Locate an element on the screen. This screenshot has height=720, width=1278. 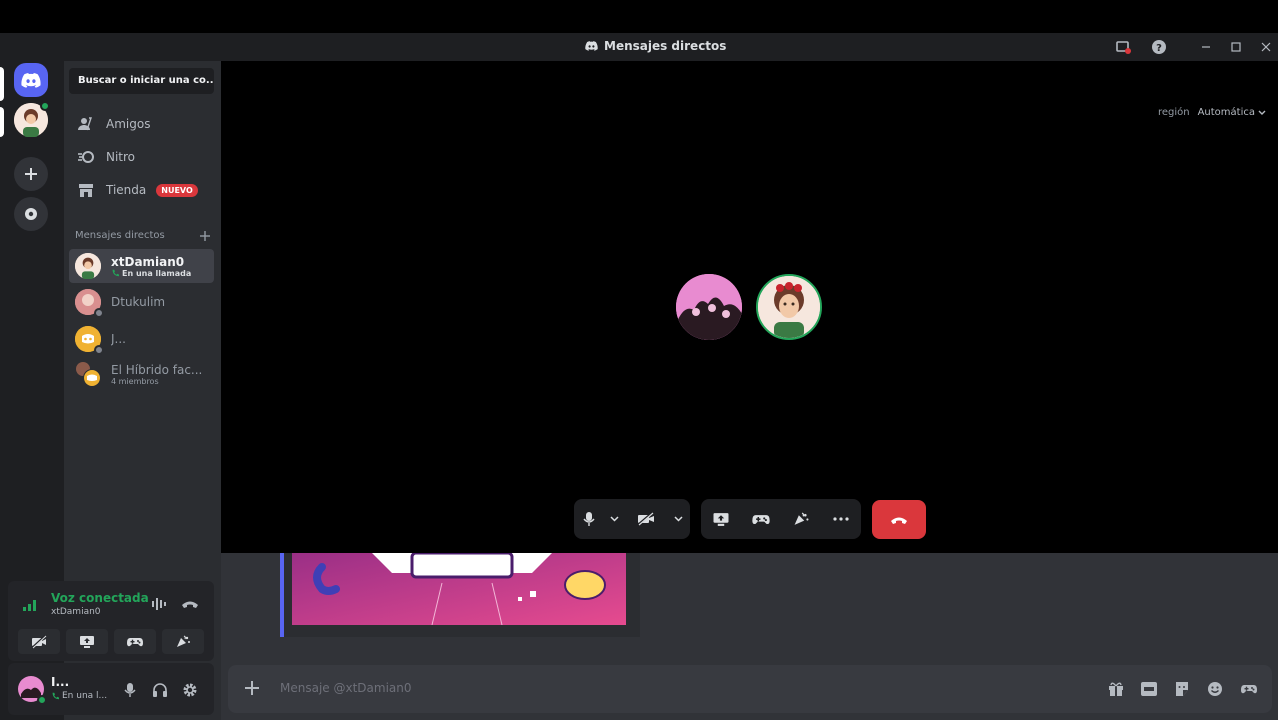
message-input: Mensaje @xtDamian0 is located at coordinates (346, 688).